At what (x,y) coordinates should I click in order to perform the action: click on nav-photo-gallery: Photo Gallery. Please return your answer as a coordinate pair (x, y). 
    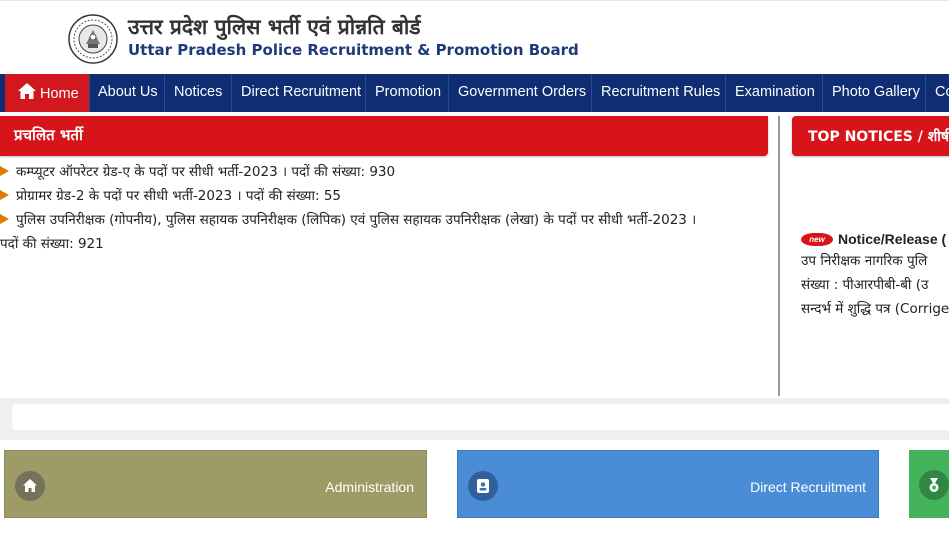
    Looking at the image, I should click on (875, 93).